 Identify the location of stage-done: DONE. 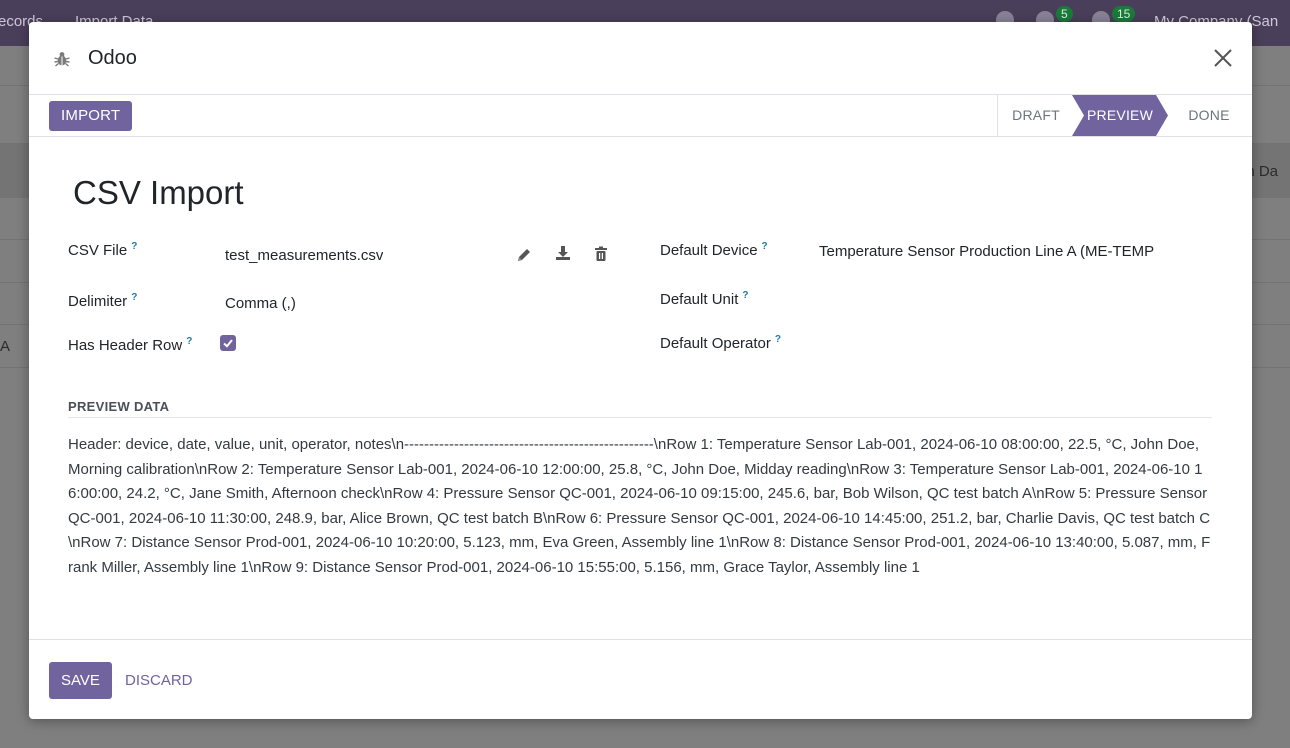
(1209, 115).